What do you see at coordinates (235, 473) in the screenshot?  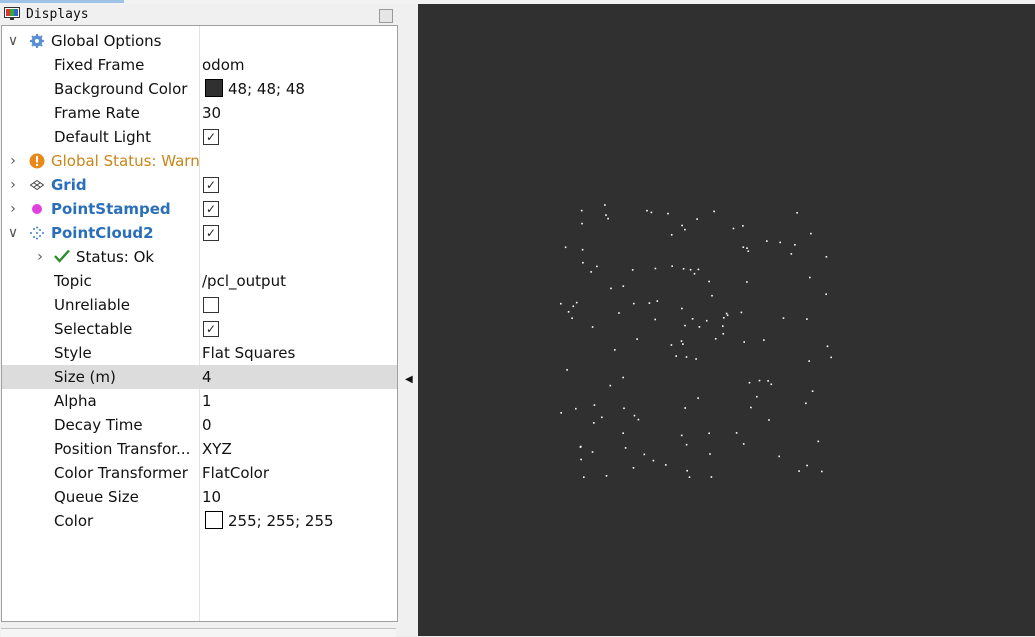 I see `color-transformer-value: FlatColor` at bounding box center [235, 473].